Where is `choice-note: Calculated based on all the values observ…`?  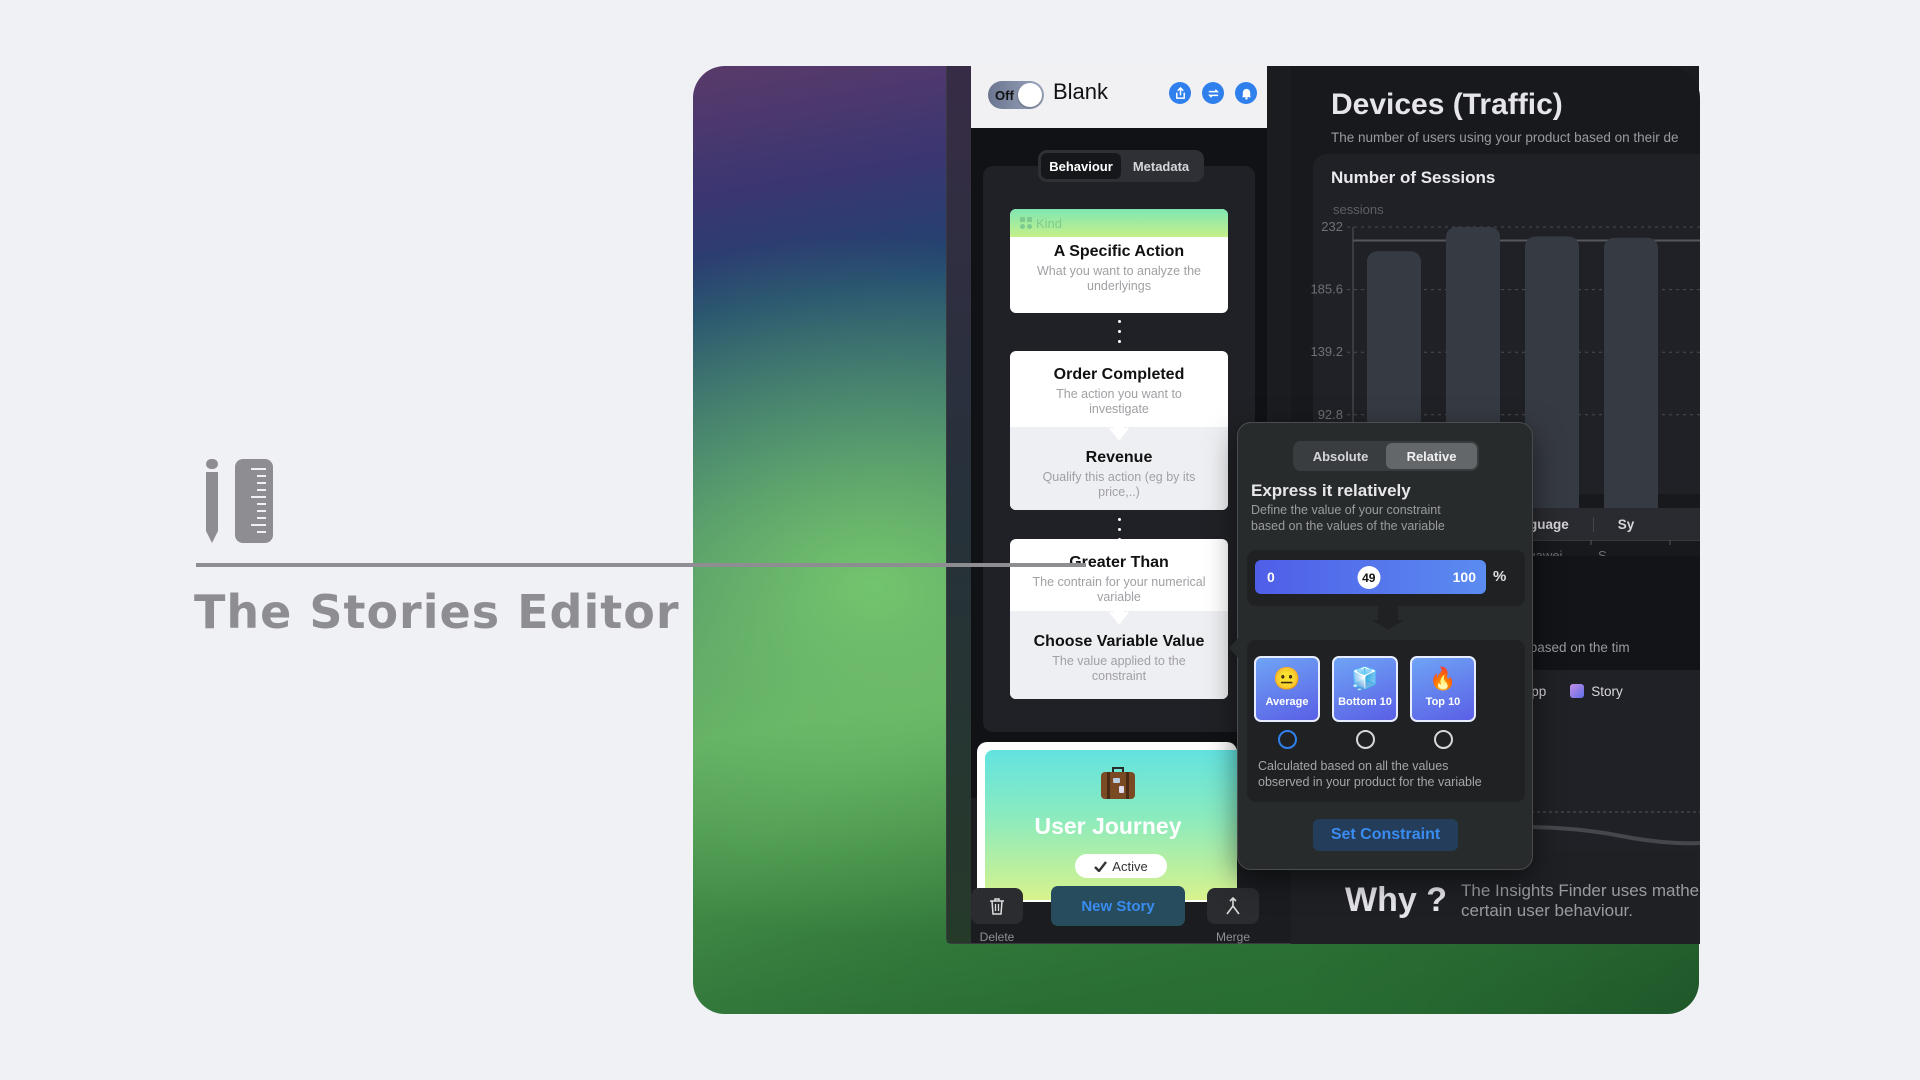
choice-note: Calculated based on all the values observ… is located at coordinates (1370, 774).